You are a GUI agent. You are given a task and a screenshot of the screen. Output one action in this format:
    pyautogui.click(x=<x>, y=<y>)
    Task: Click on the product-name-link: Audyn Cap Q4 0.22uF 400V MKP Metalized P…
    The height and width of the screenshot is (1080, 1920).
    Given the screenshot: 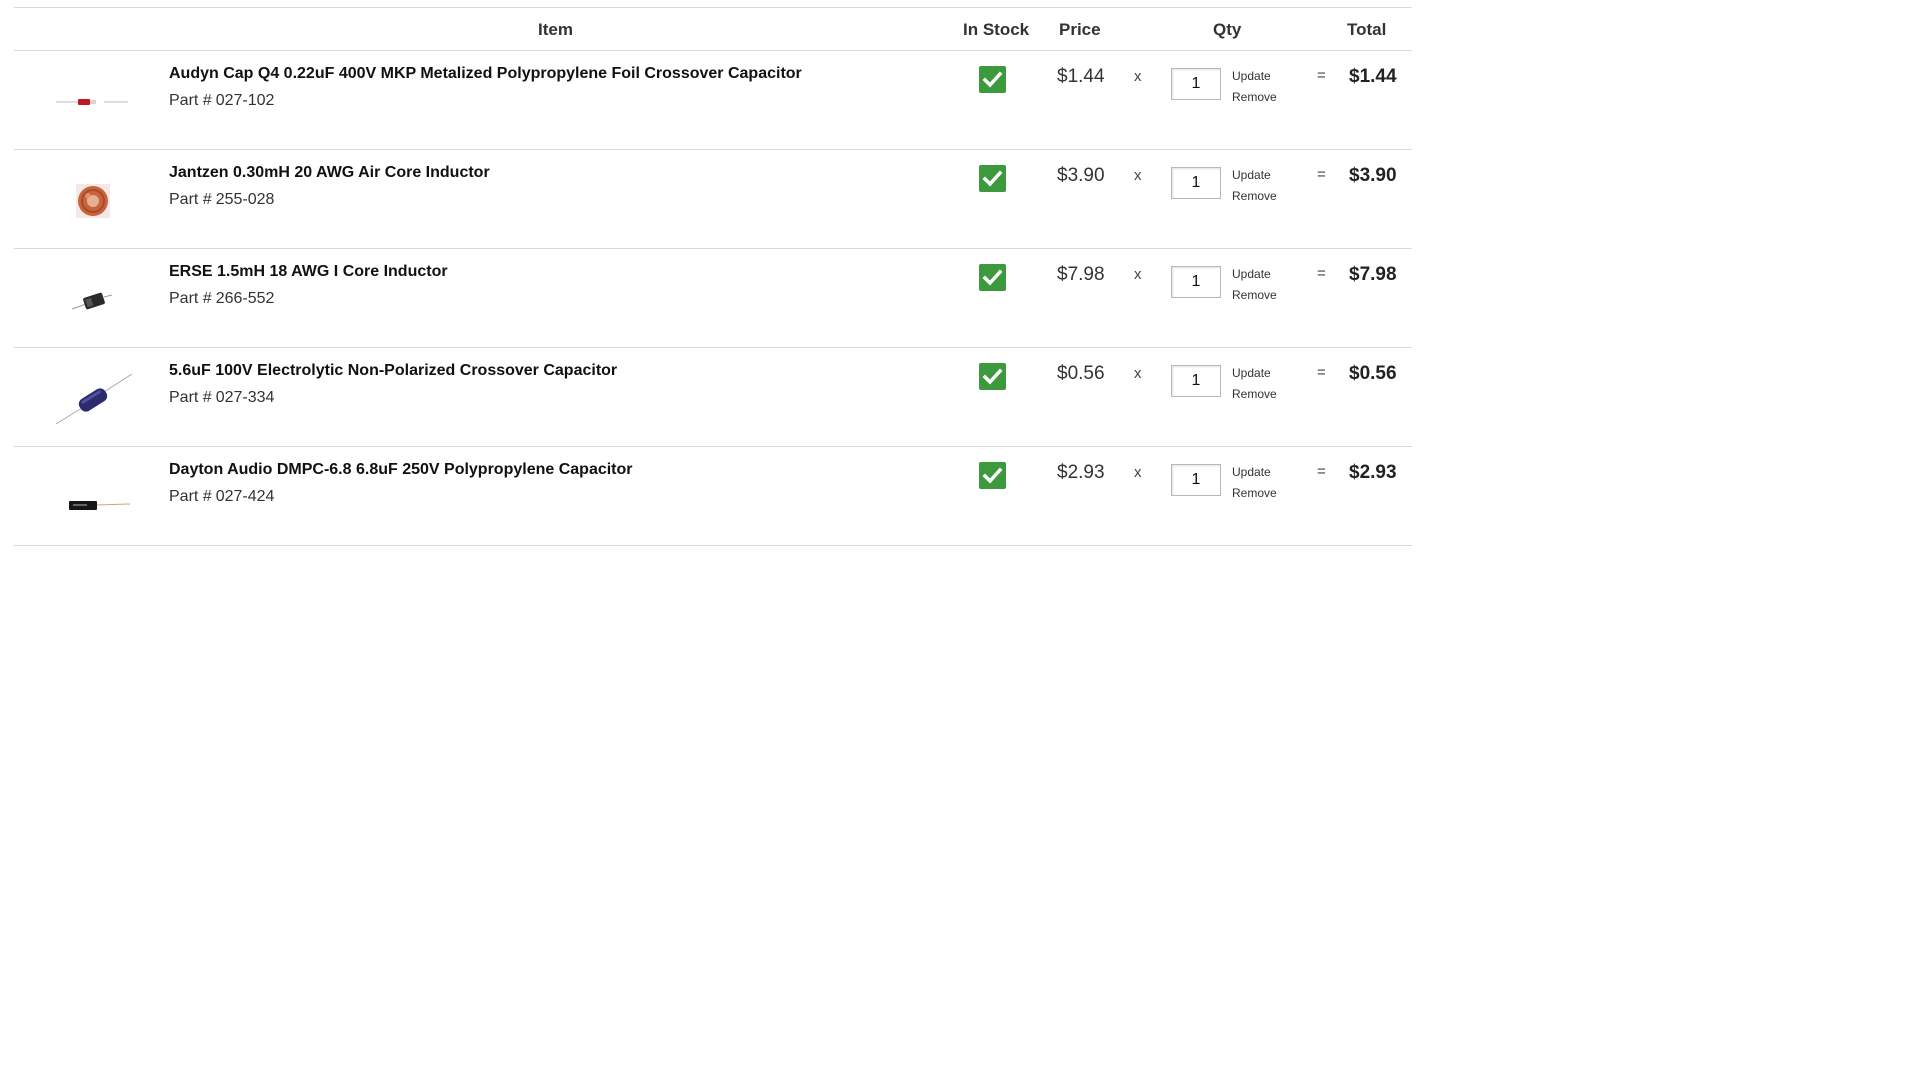 What is the action you would take?
    pyautogui.click(x=485, y=74)
    